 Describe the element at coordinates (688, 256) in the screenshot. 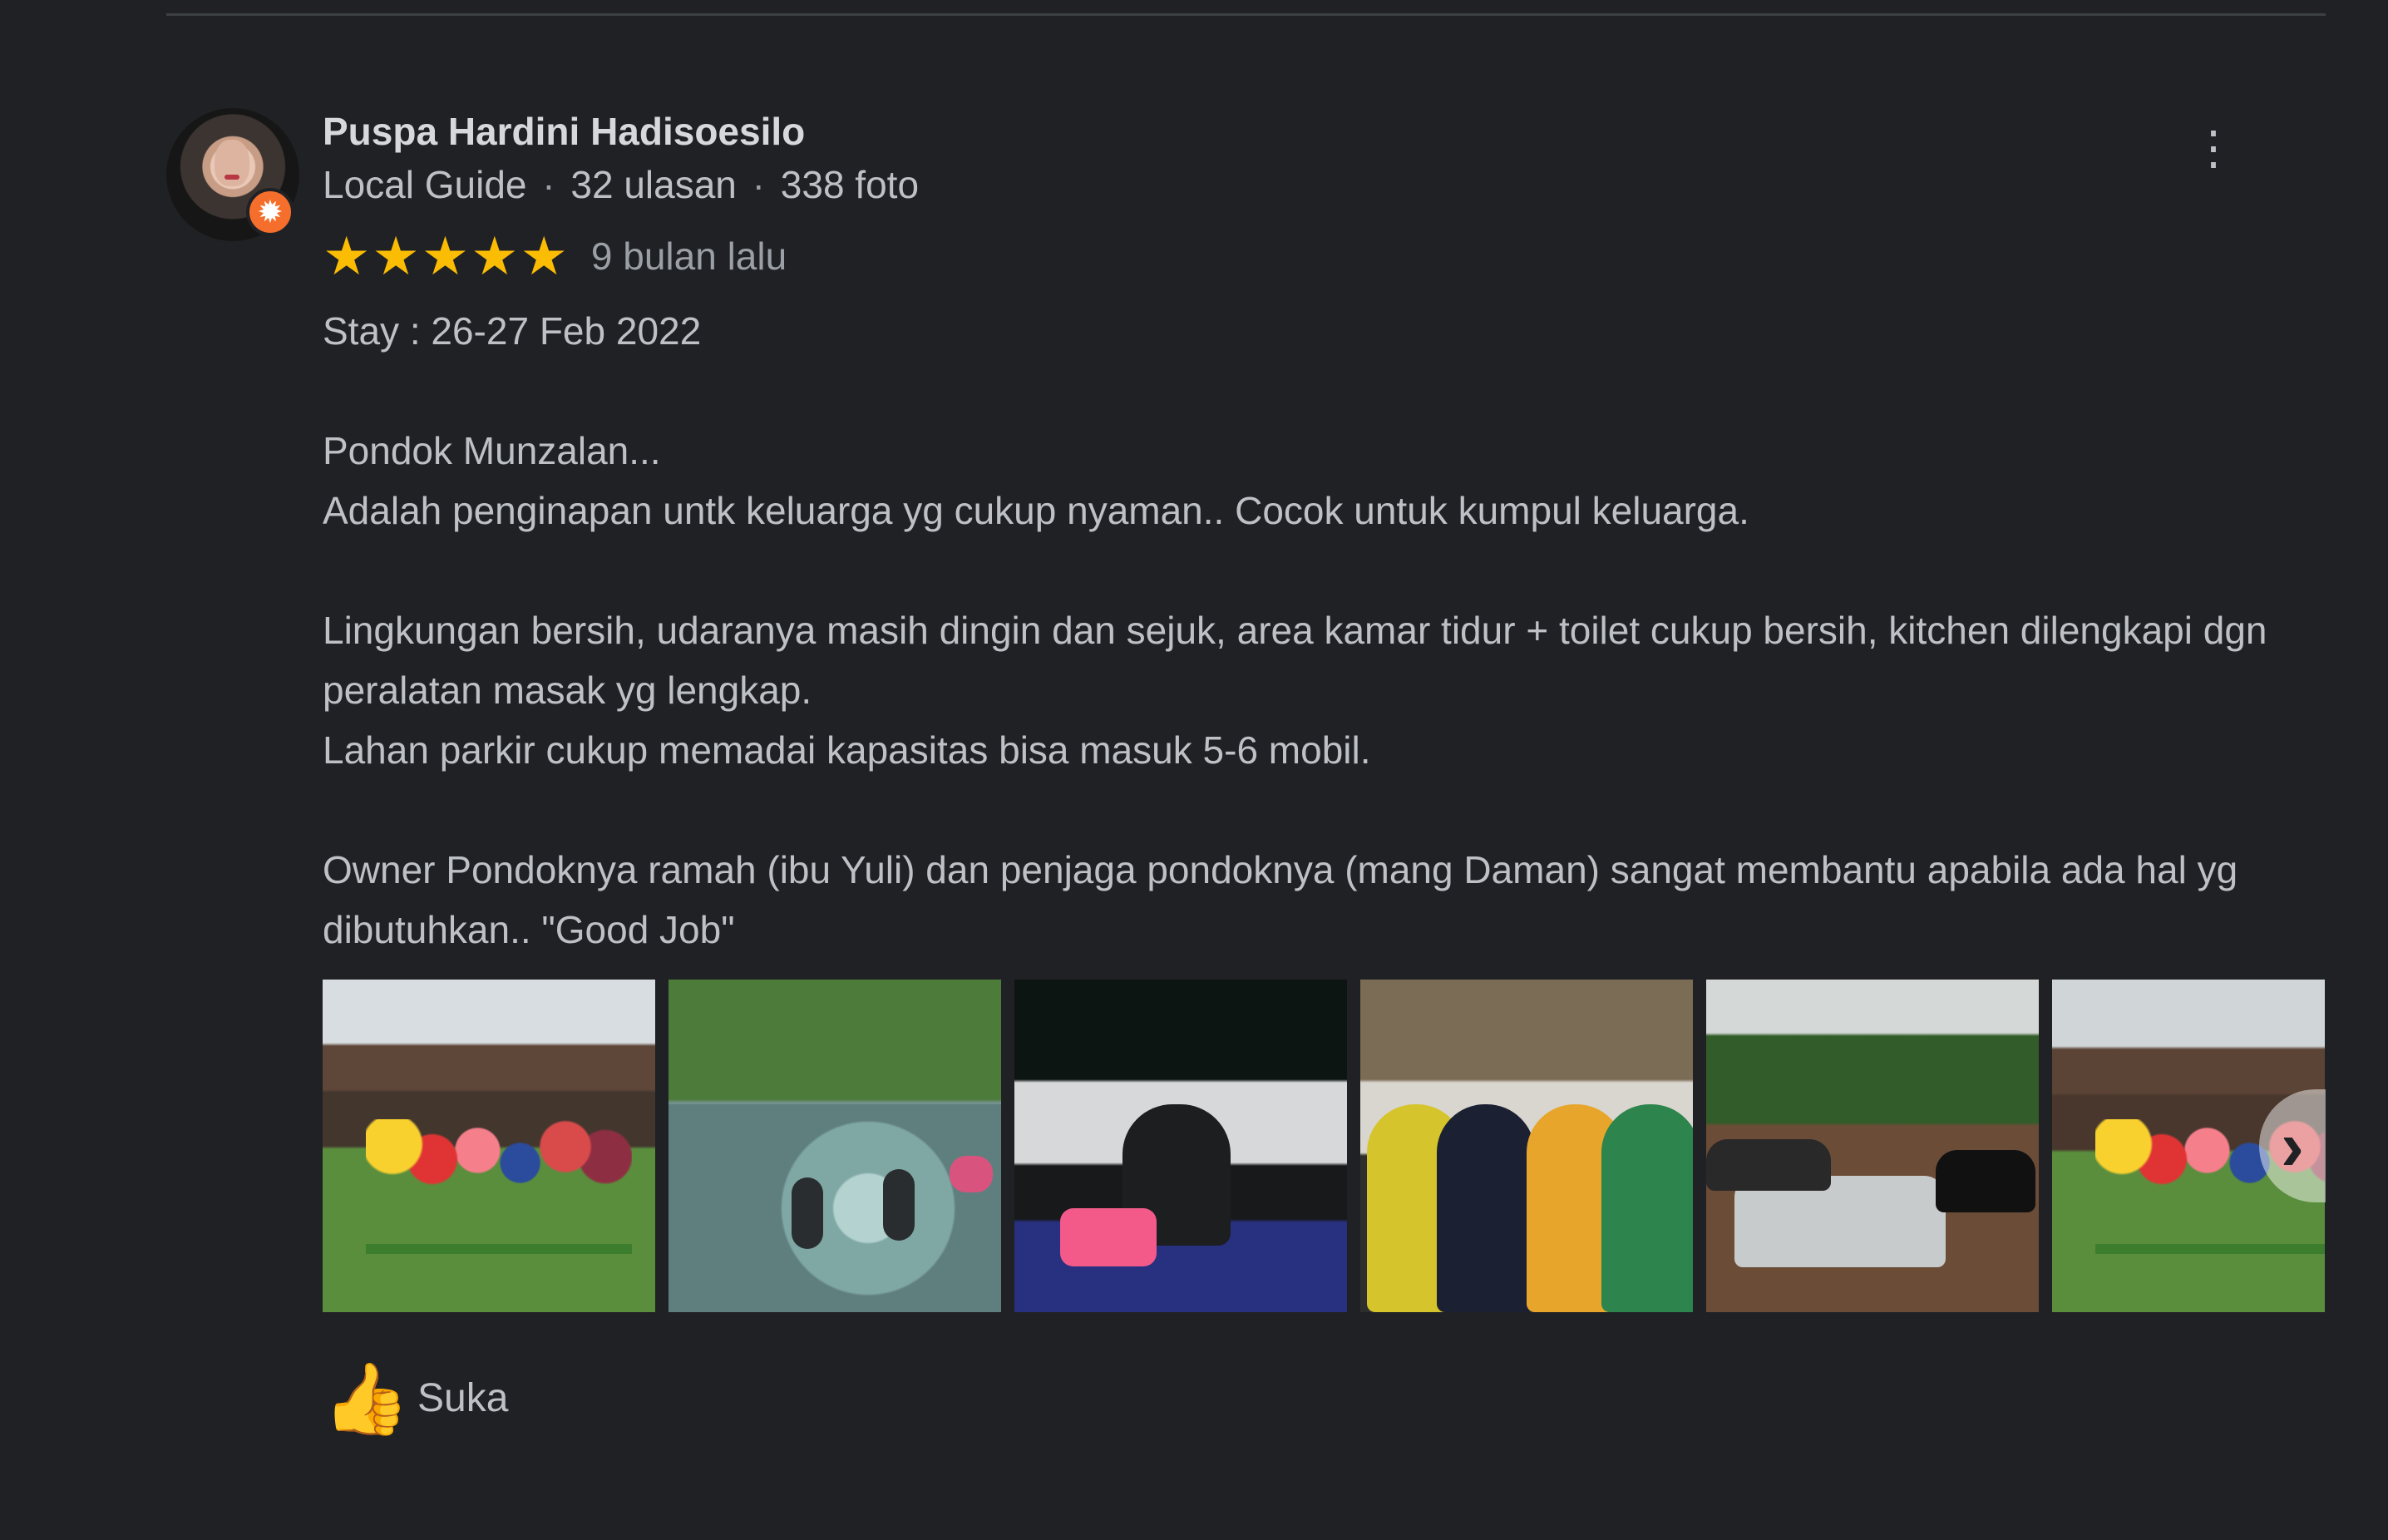

I see `review-time: 9 bulan lalu` at that location.